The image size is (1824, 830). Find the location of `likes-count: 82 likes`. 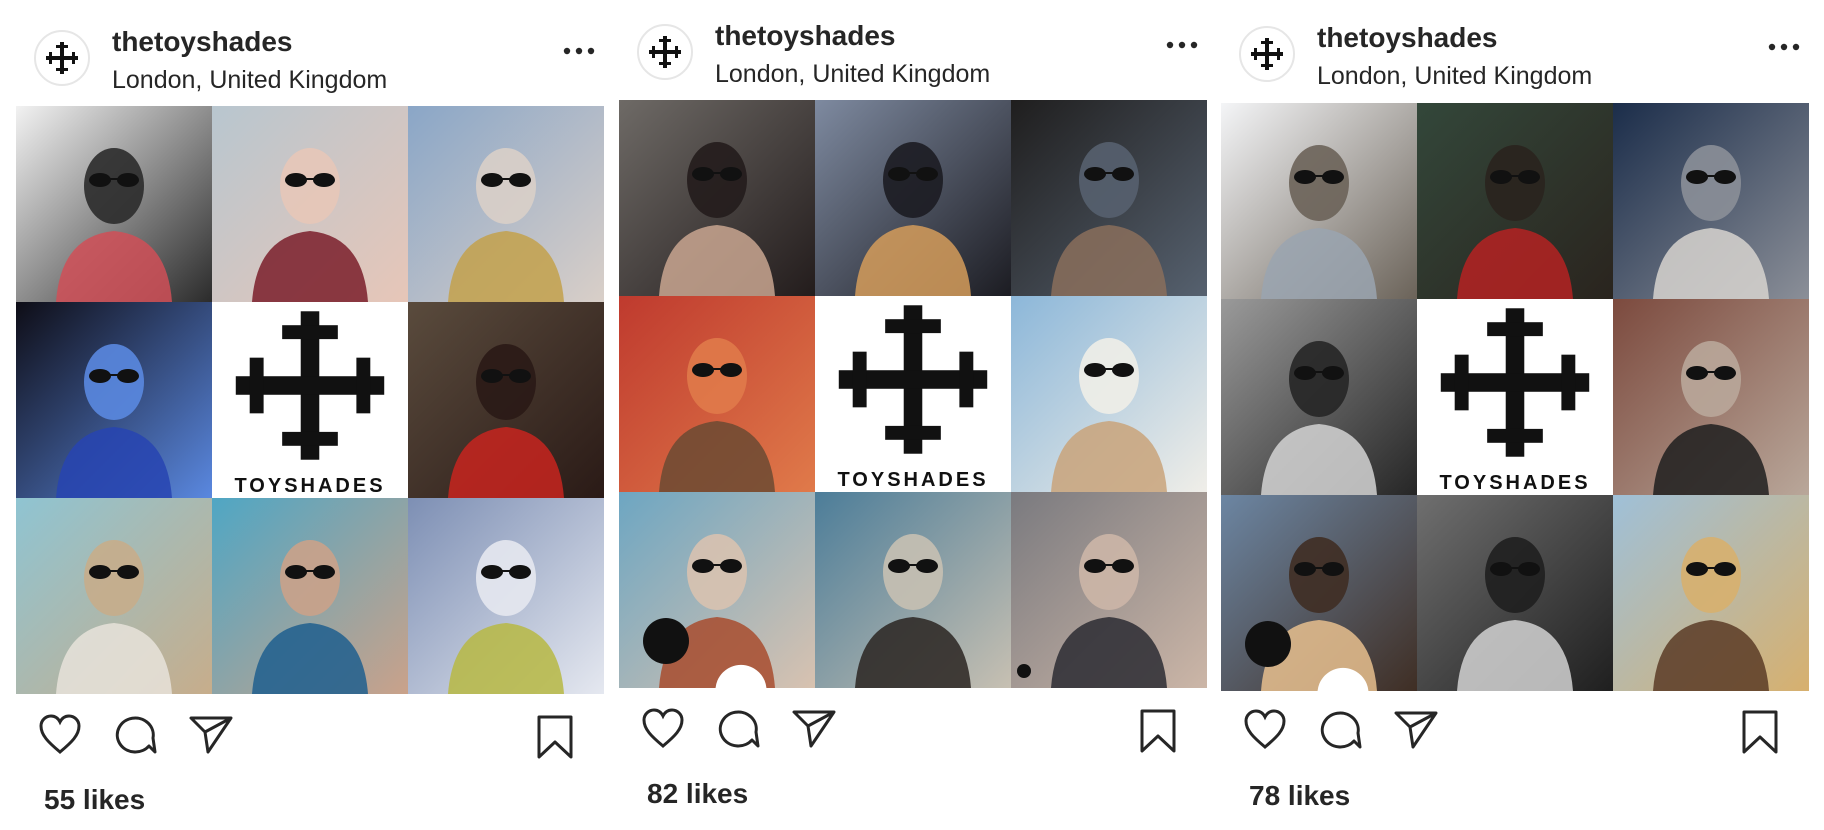

likes-count: 82 likes is located at coordinates (697, 794).